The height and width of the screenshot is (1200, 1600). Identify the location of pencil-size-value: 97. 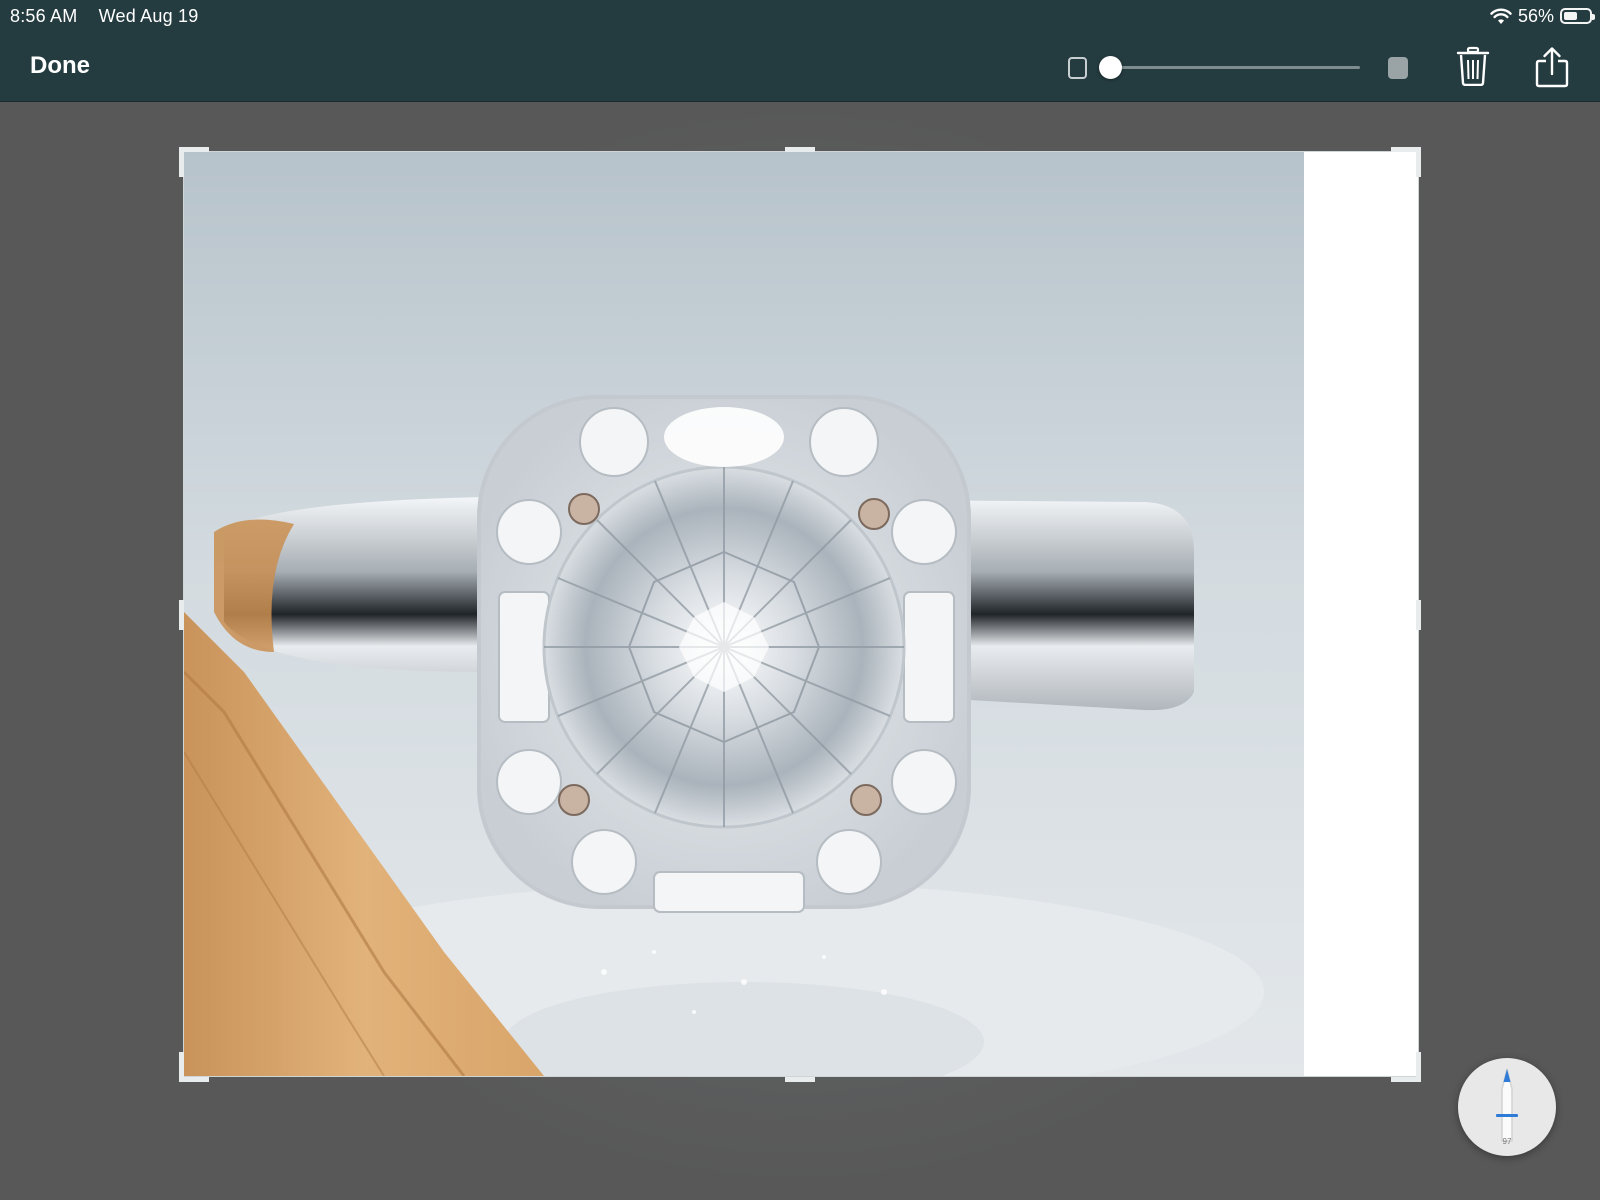
(1507, 1141).